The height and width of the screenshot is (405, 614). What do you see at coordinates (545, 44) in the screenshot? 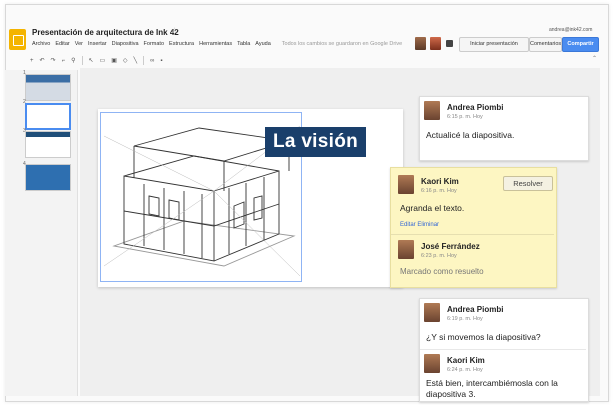
I see `comments-button: Comentarios` at bounding box center [545, 44].